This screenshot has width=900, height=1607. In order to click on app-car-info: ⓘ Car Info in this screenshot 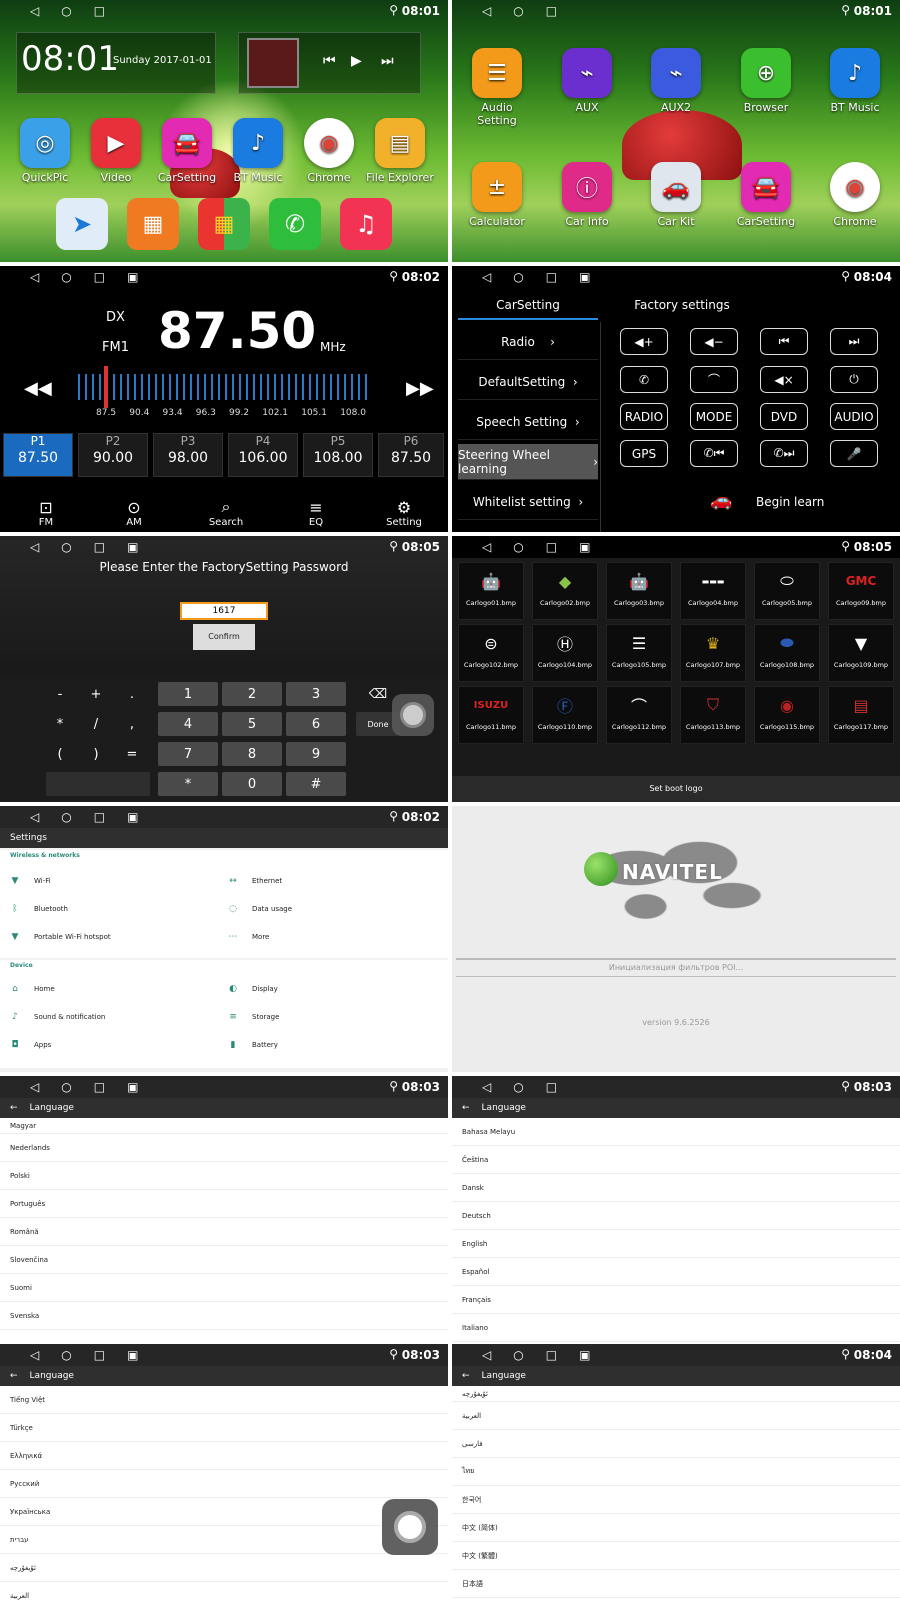, I will do `click(587, 195)`.